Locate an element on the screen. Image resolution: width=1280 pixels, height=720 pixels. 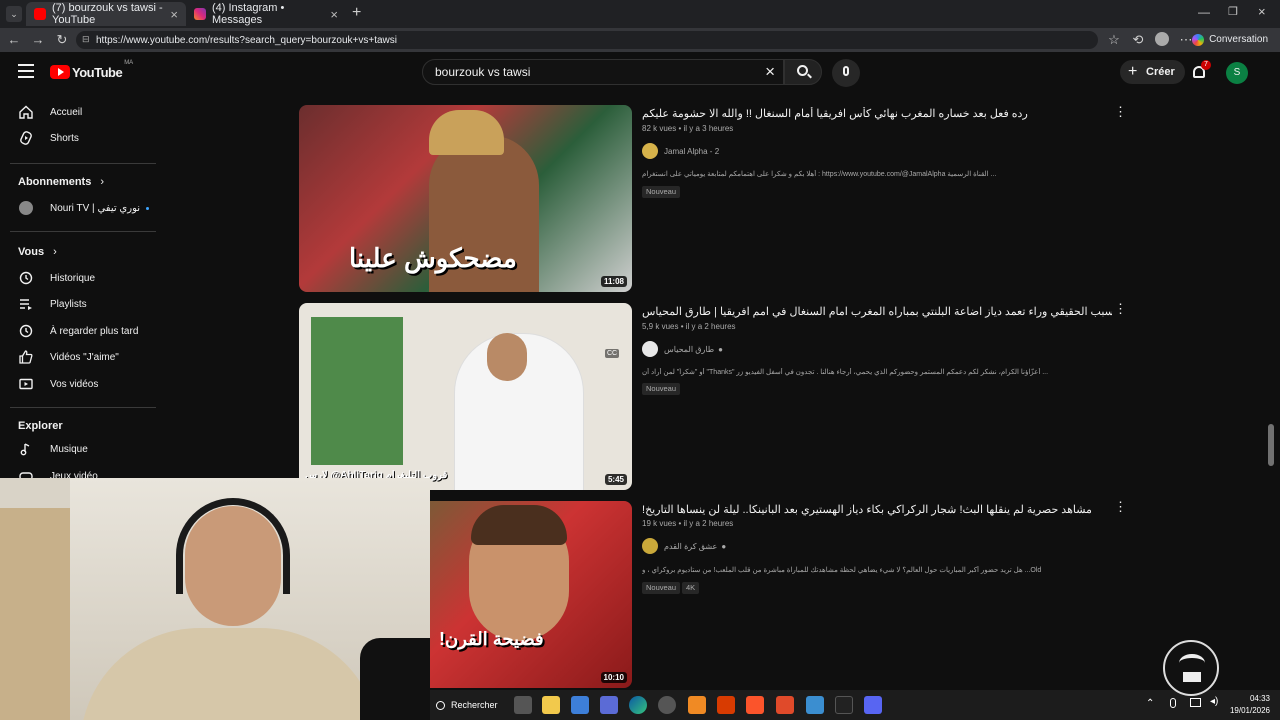
file-explorer-icon is located at coordinates (551, 705).